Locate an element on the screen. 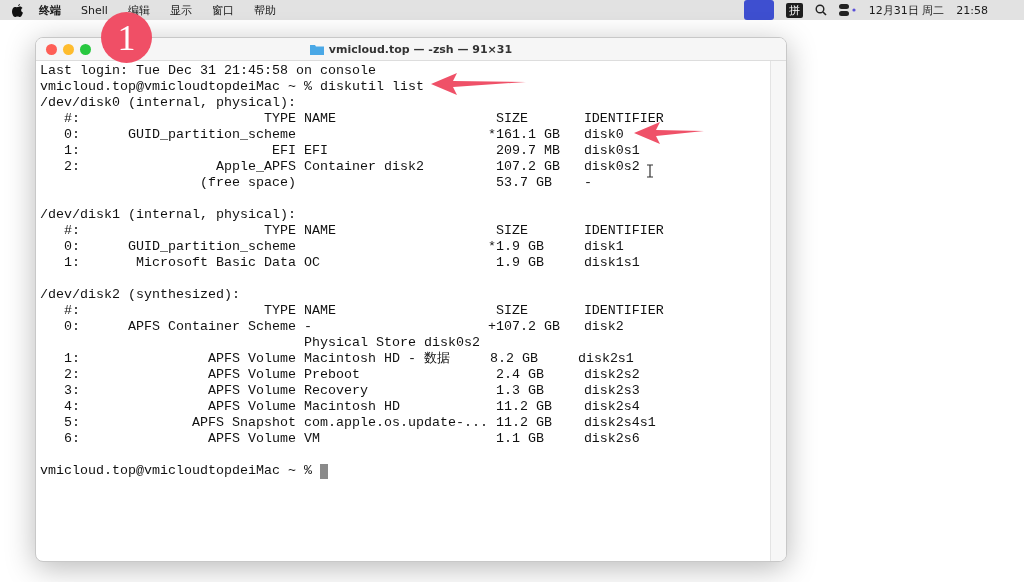 The image size is (1024, 582). terminal-line: Physical Store disk0s2 is located at coordinates (391, 343).